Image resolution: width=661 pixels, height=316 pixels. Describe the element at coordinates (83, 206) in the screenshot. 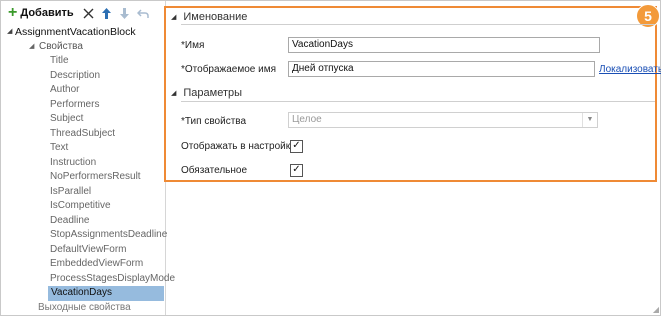

I see `tree-item: IsCompetitive` at that location.